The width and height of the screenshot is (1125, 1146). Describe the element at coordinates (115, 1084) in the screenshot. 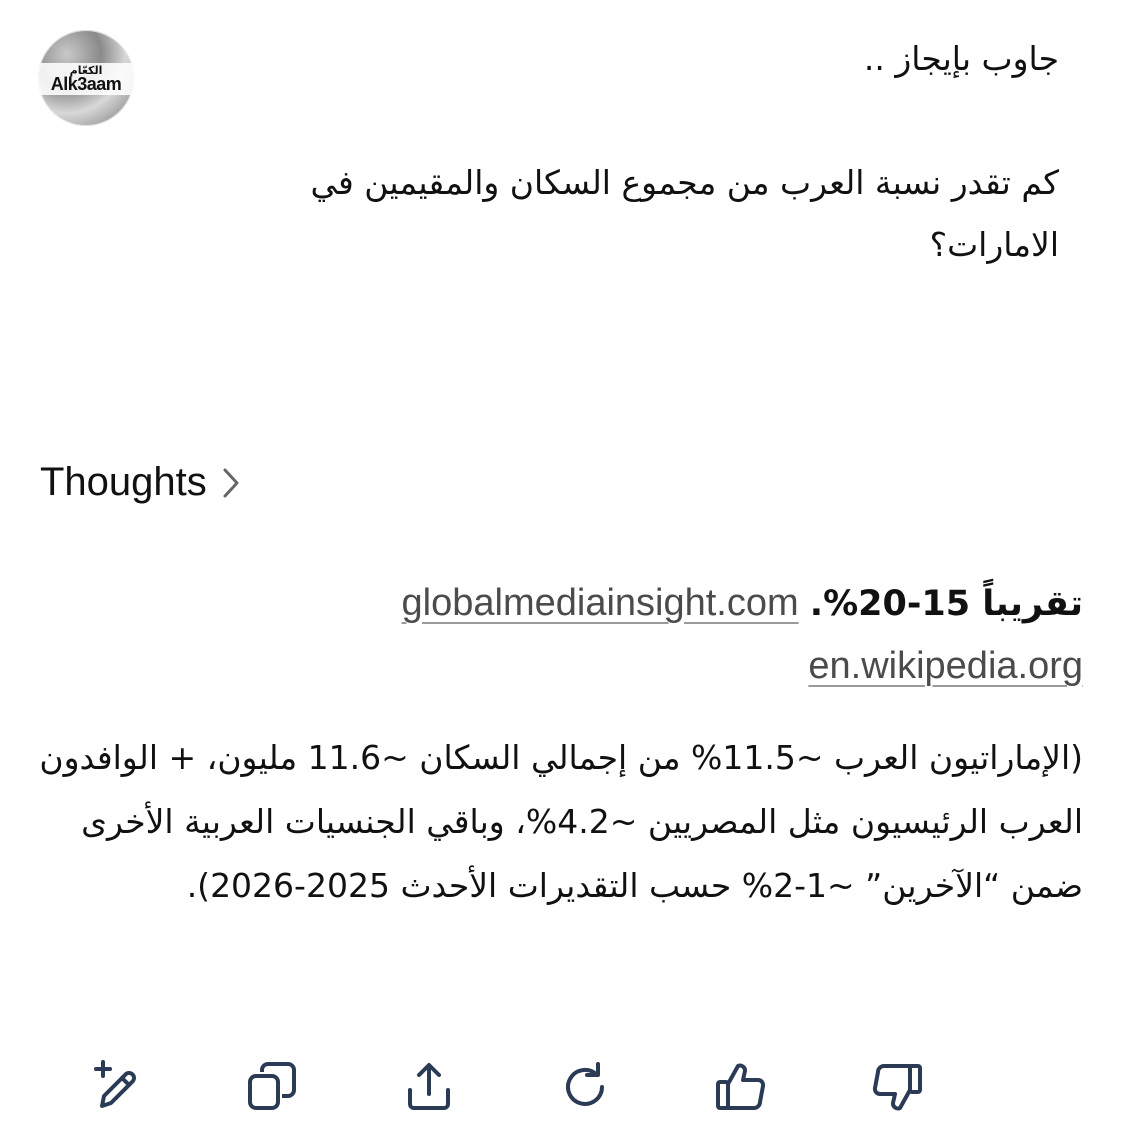

I see `edit-sparkle-icon` at that location.